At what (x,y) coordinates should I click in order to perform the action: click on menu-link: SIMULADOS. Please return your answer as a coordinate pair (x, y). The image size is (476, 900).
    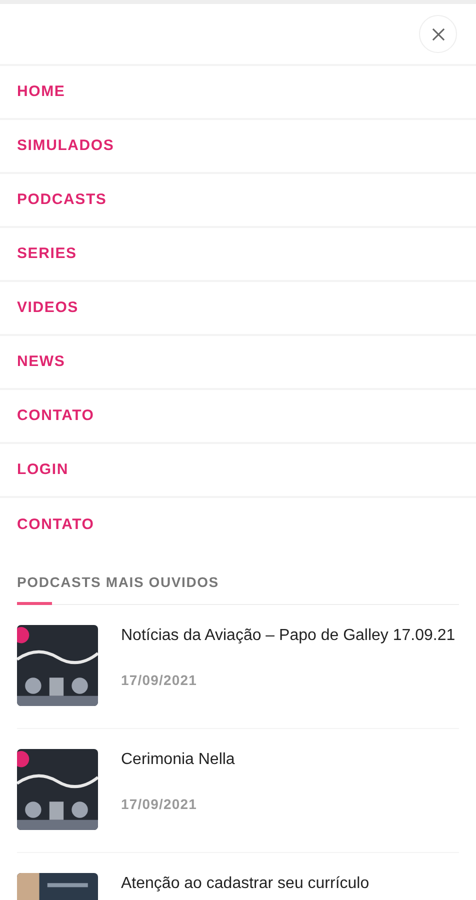
    Looking at the image, I should click on (65, 146).